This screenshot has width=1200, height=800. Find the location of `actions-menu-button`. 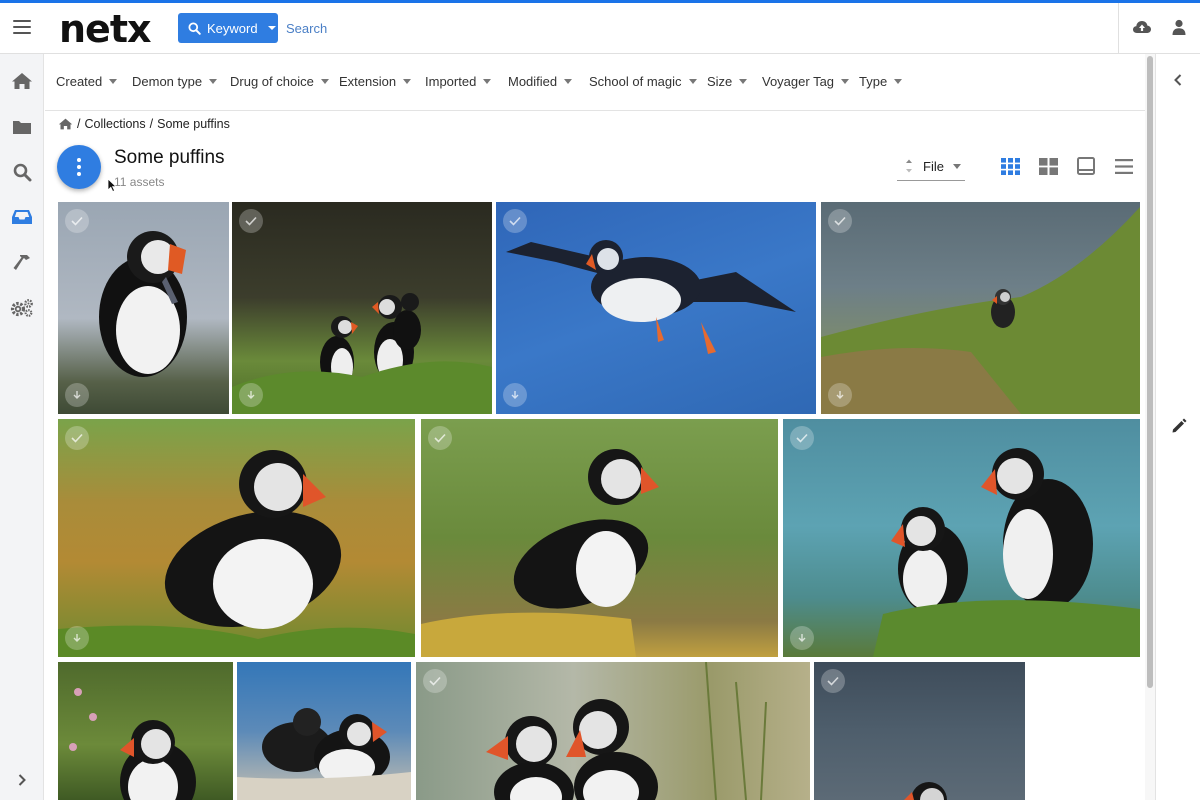

actions-menu-button is located at coordinates (79, 167).